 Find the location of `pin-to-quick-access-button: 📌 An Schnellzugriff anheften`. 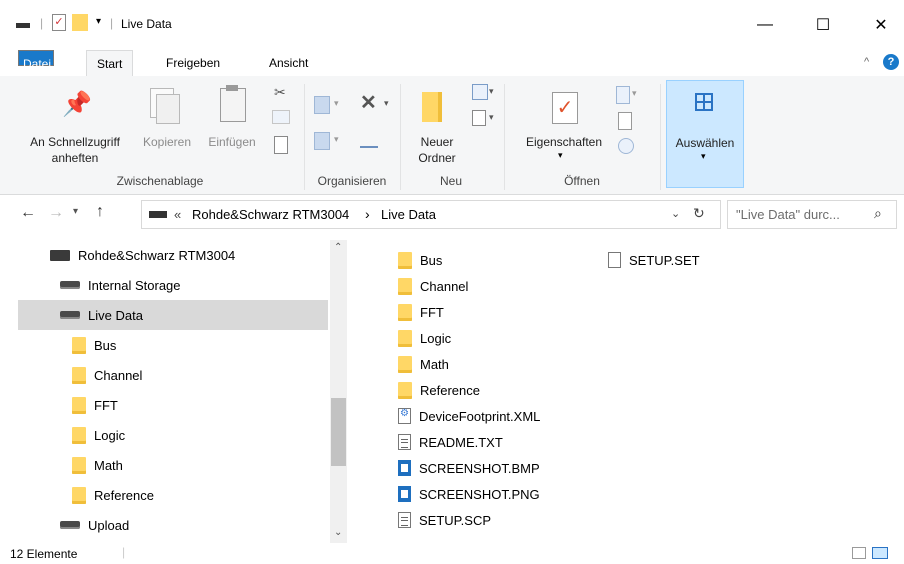

pin-to-quick-access-button: 📌 An Schnellzugriff anheften is located at coordinates (75, 127).